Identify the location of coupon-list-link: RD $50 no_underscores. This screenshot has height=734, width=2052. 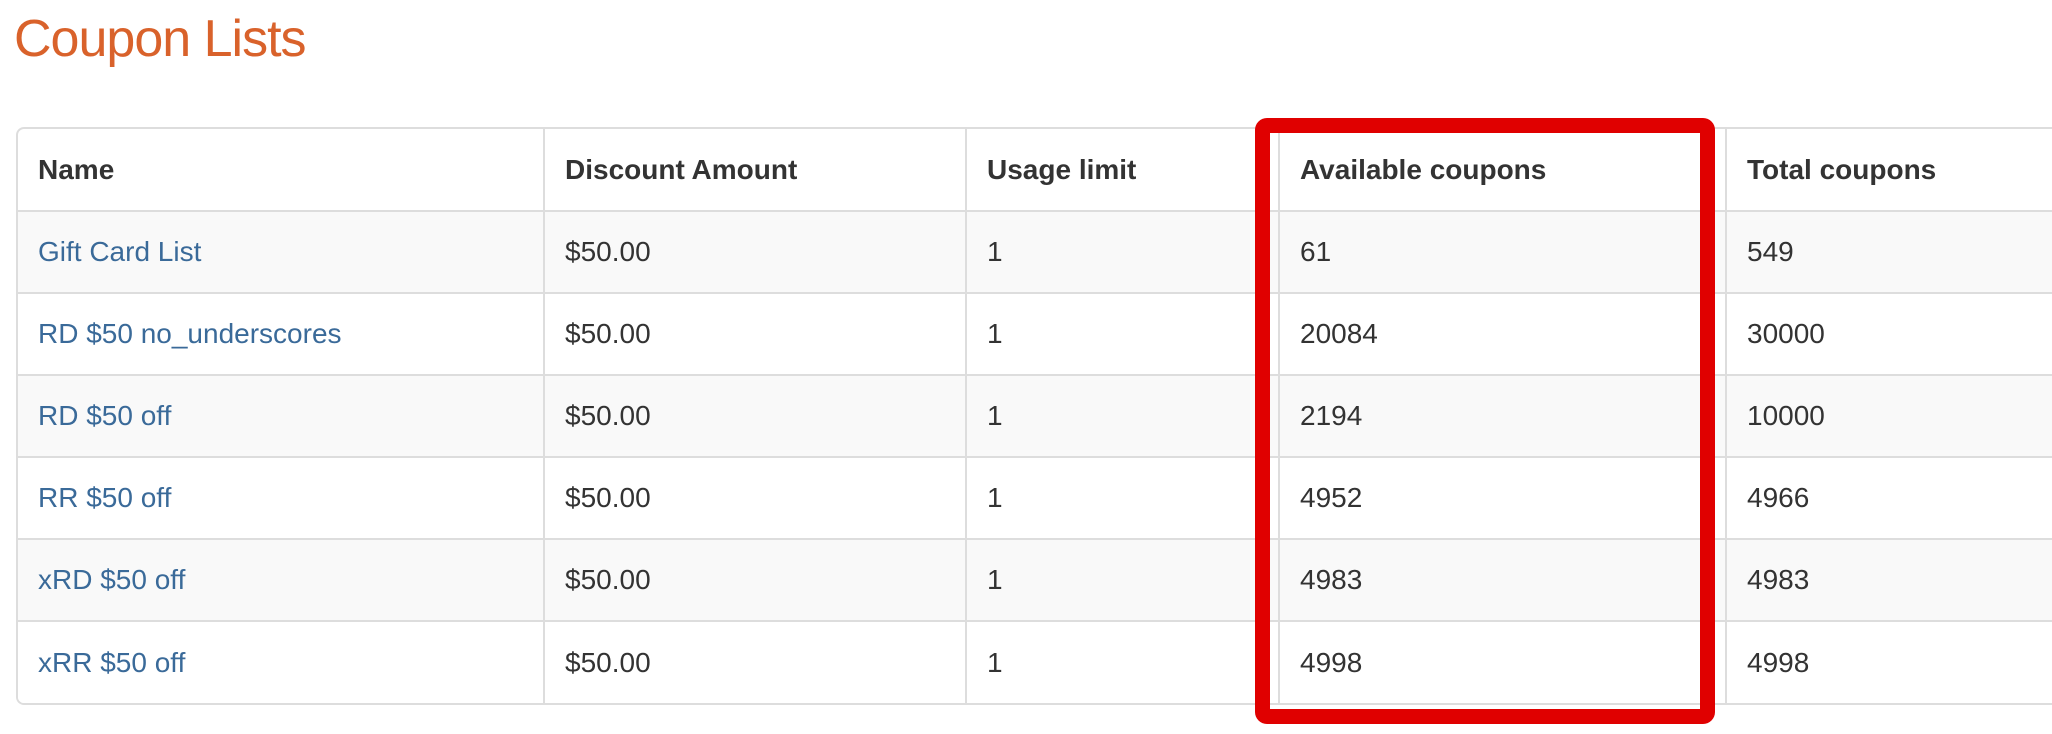
(190, 333).